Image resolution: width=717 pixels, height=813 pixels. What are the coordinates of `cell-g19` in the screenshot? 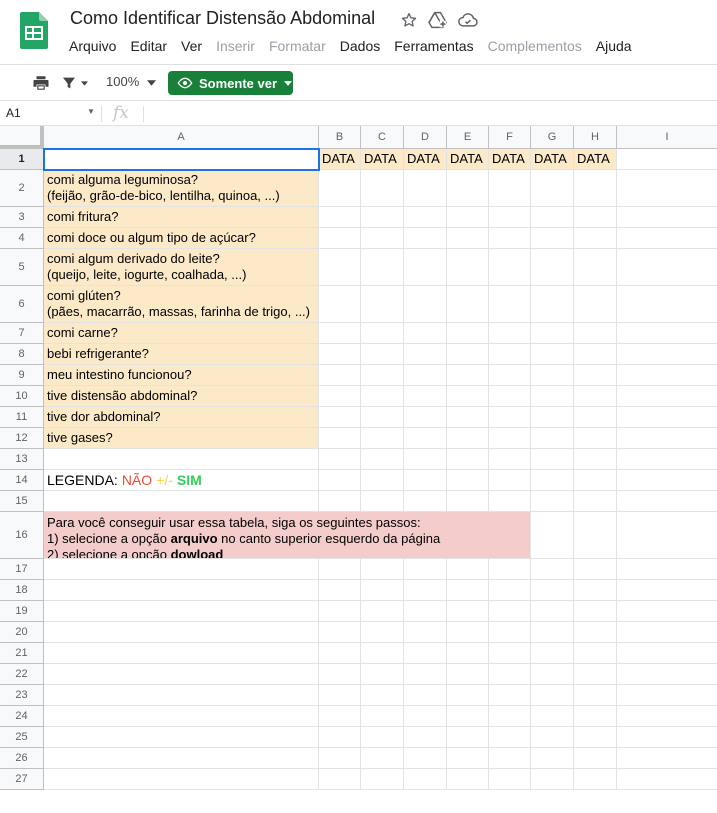 It's located at (552, 611).